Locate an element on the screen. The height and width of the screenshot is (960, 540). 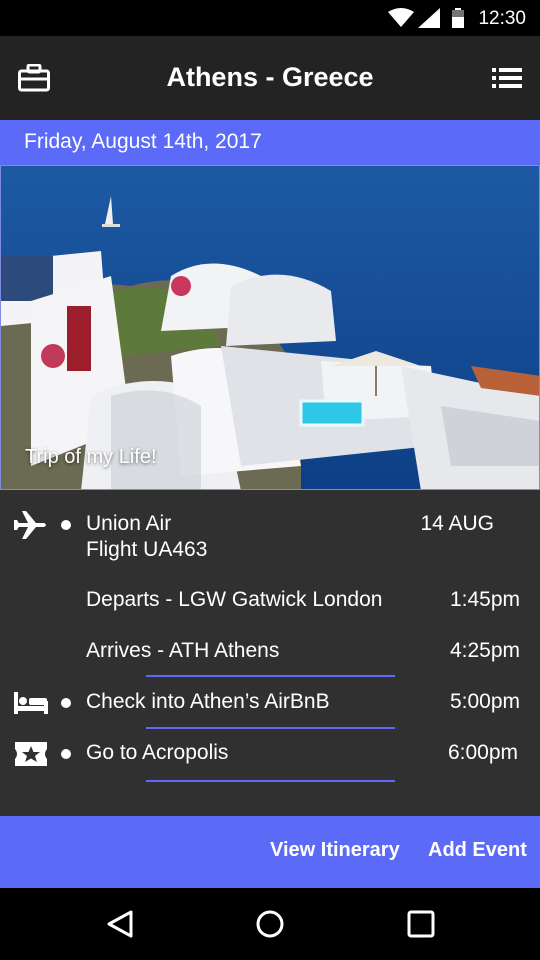
wifi-icon is located at coordinates (401, 17).